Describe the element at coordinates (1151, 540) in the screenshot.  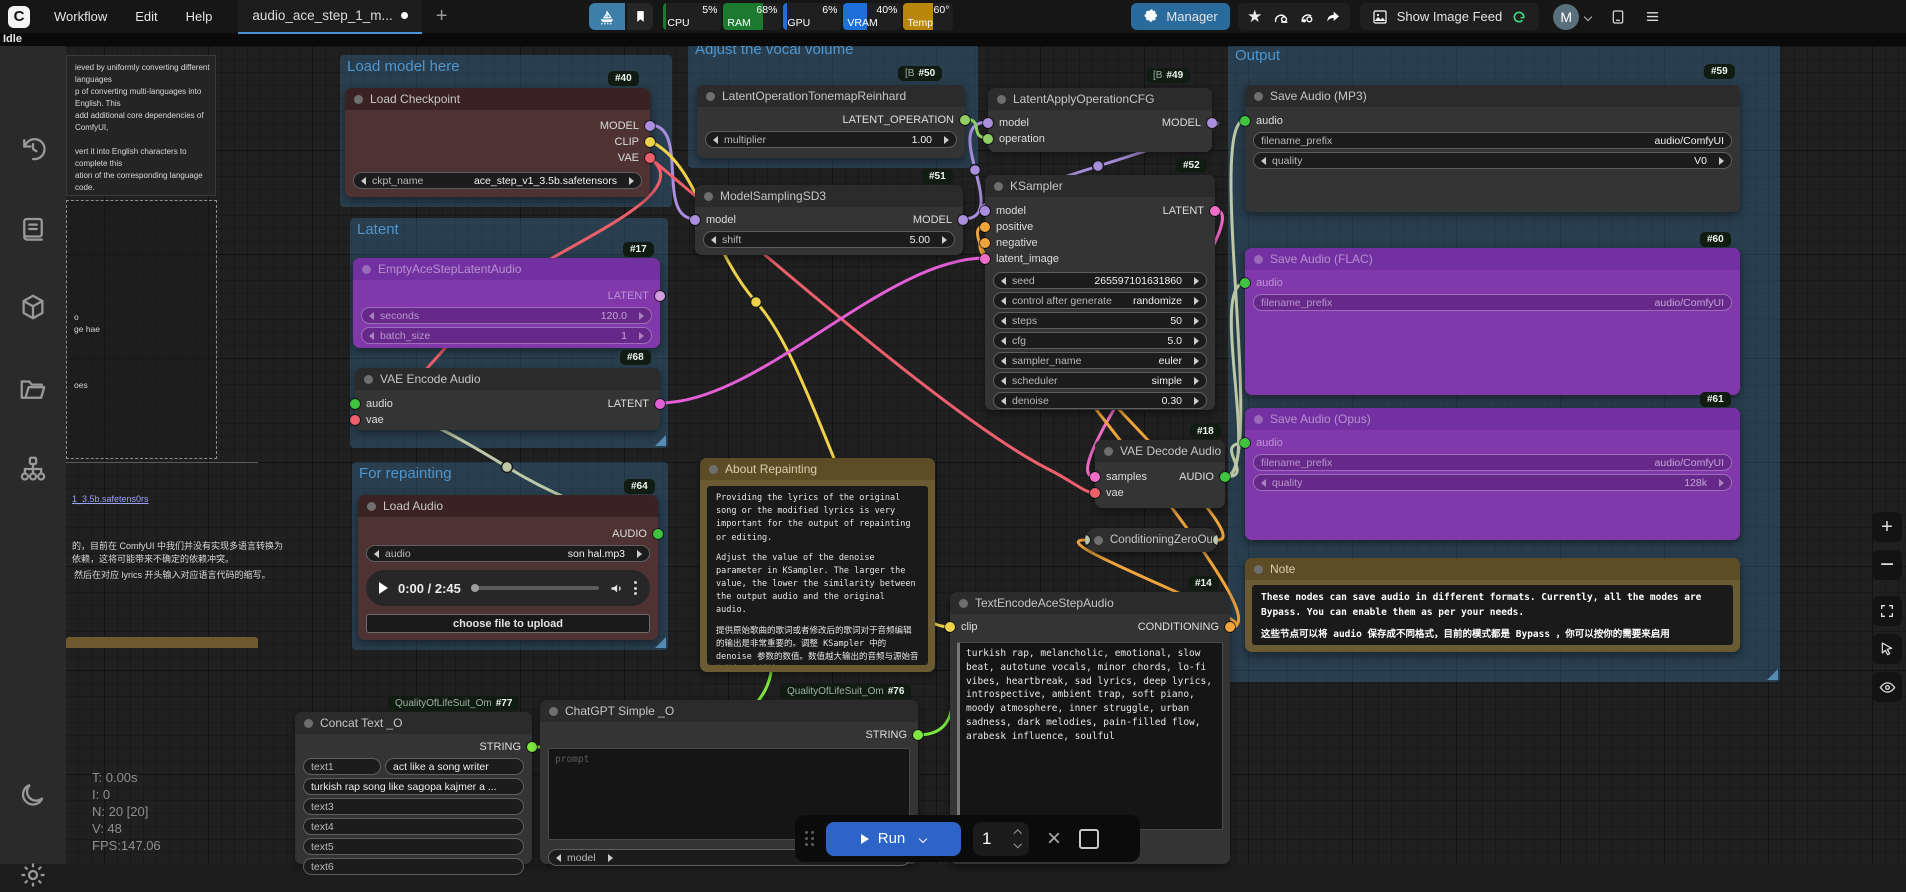
I see `node-conditioning-zero-out: ConditioningZeroOut` at that location.